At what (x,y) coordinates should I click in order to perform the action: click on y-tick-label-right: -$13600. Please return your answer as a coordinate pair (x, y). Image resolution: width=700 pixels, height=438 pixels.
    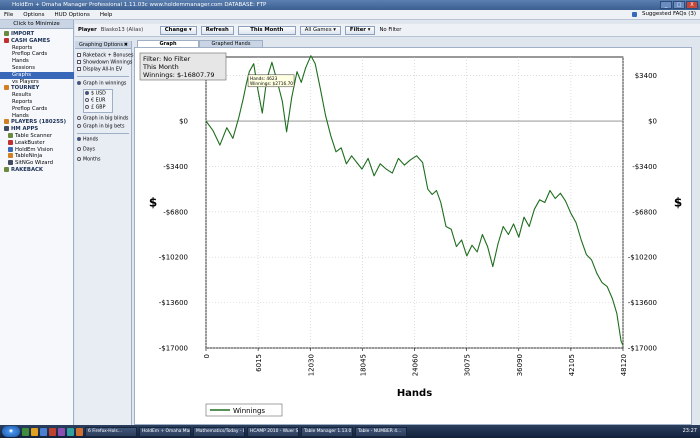
    Looking at the image, I should click on (642, 303).